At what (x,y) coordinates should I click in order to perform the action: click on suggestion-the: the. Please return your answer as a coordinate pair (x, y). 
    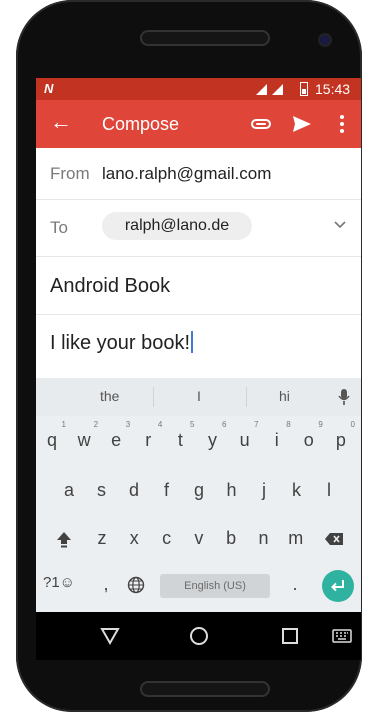
    Looking at the image, I should click on (109, 396).